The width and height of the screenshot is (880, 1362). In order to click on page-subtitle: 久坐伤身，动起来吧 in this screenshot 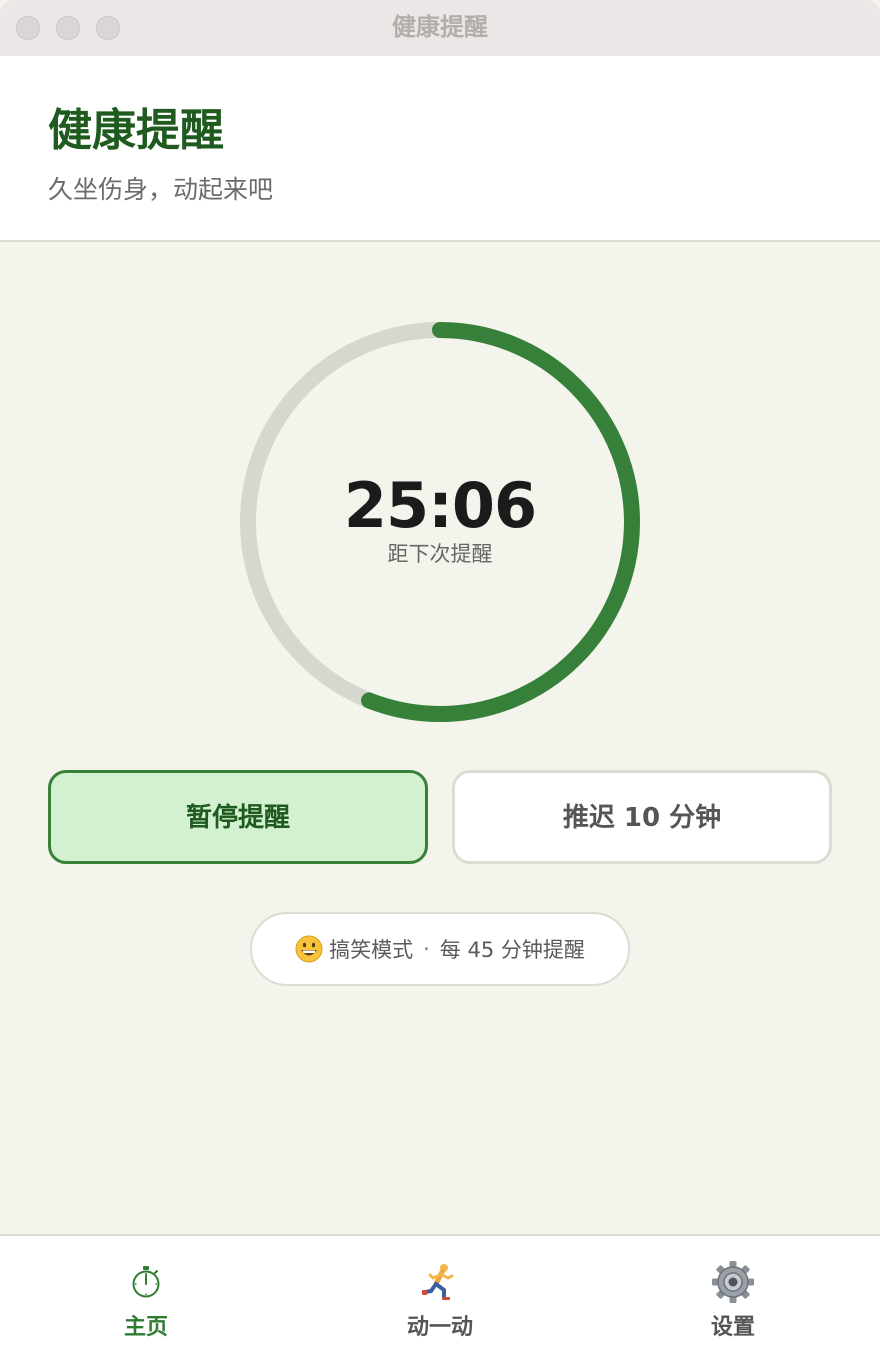, I will do `click(161, 189)`.